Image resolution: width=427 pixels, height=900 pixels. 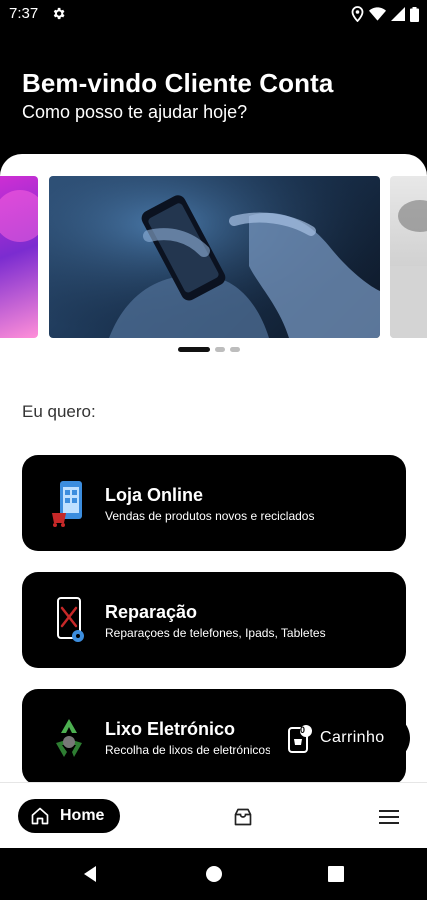 I want to click on system-nav-bar, so click(x=213, y=874).